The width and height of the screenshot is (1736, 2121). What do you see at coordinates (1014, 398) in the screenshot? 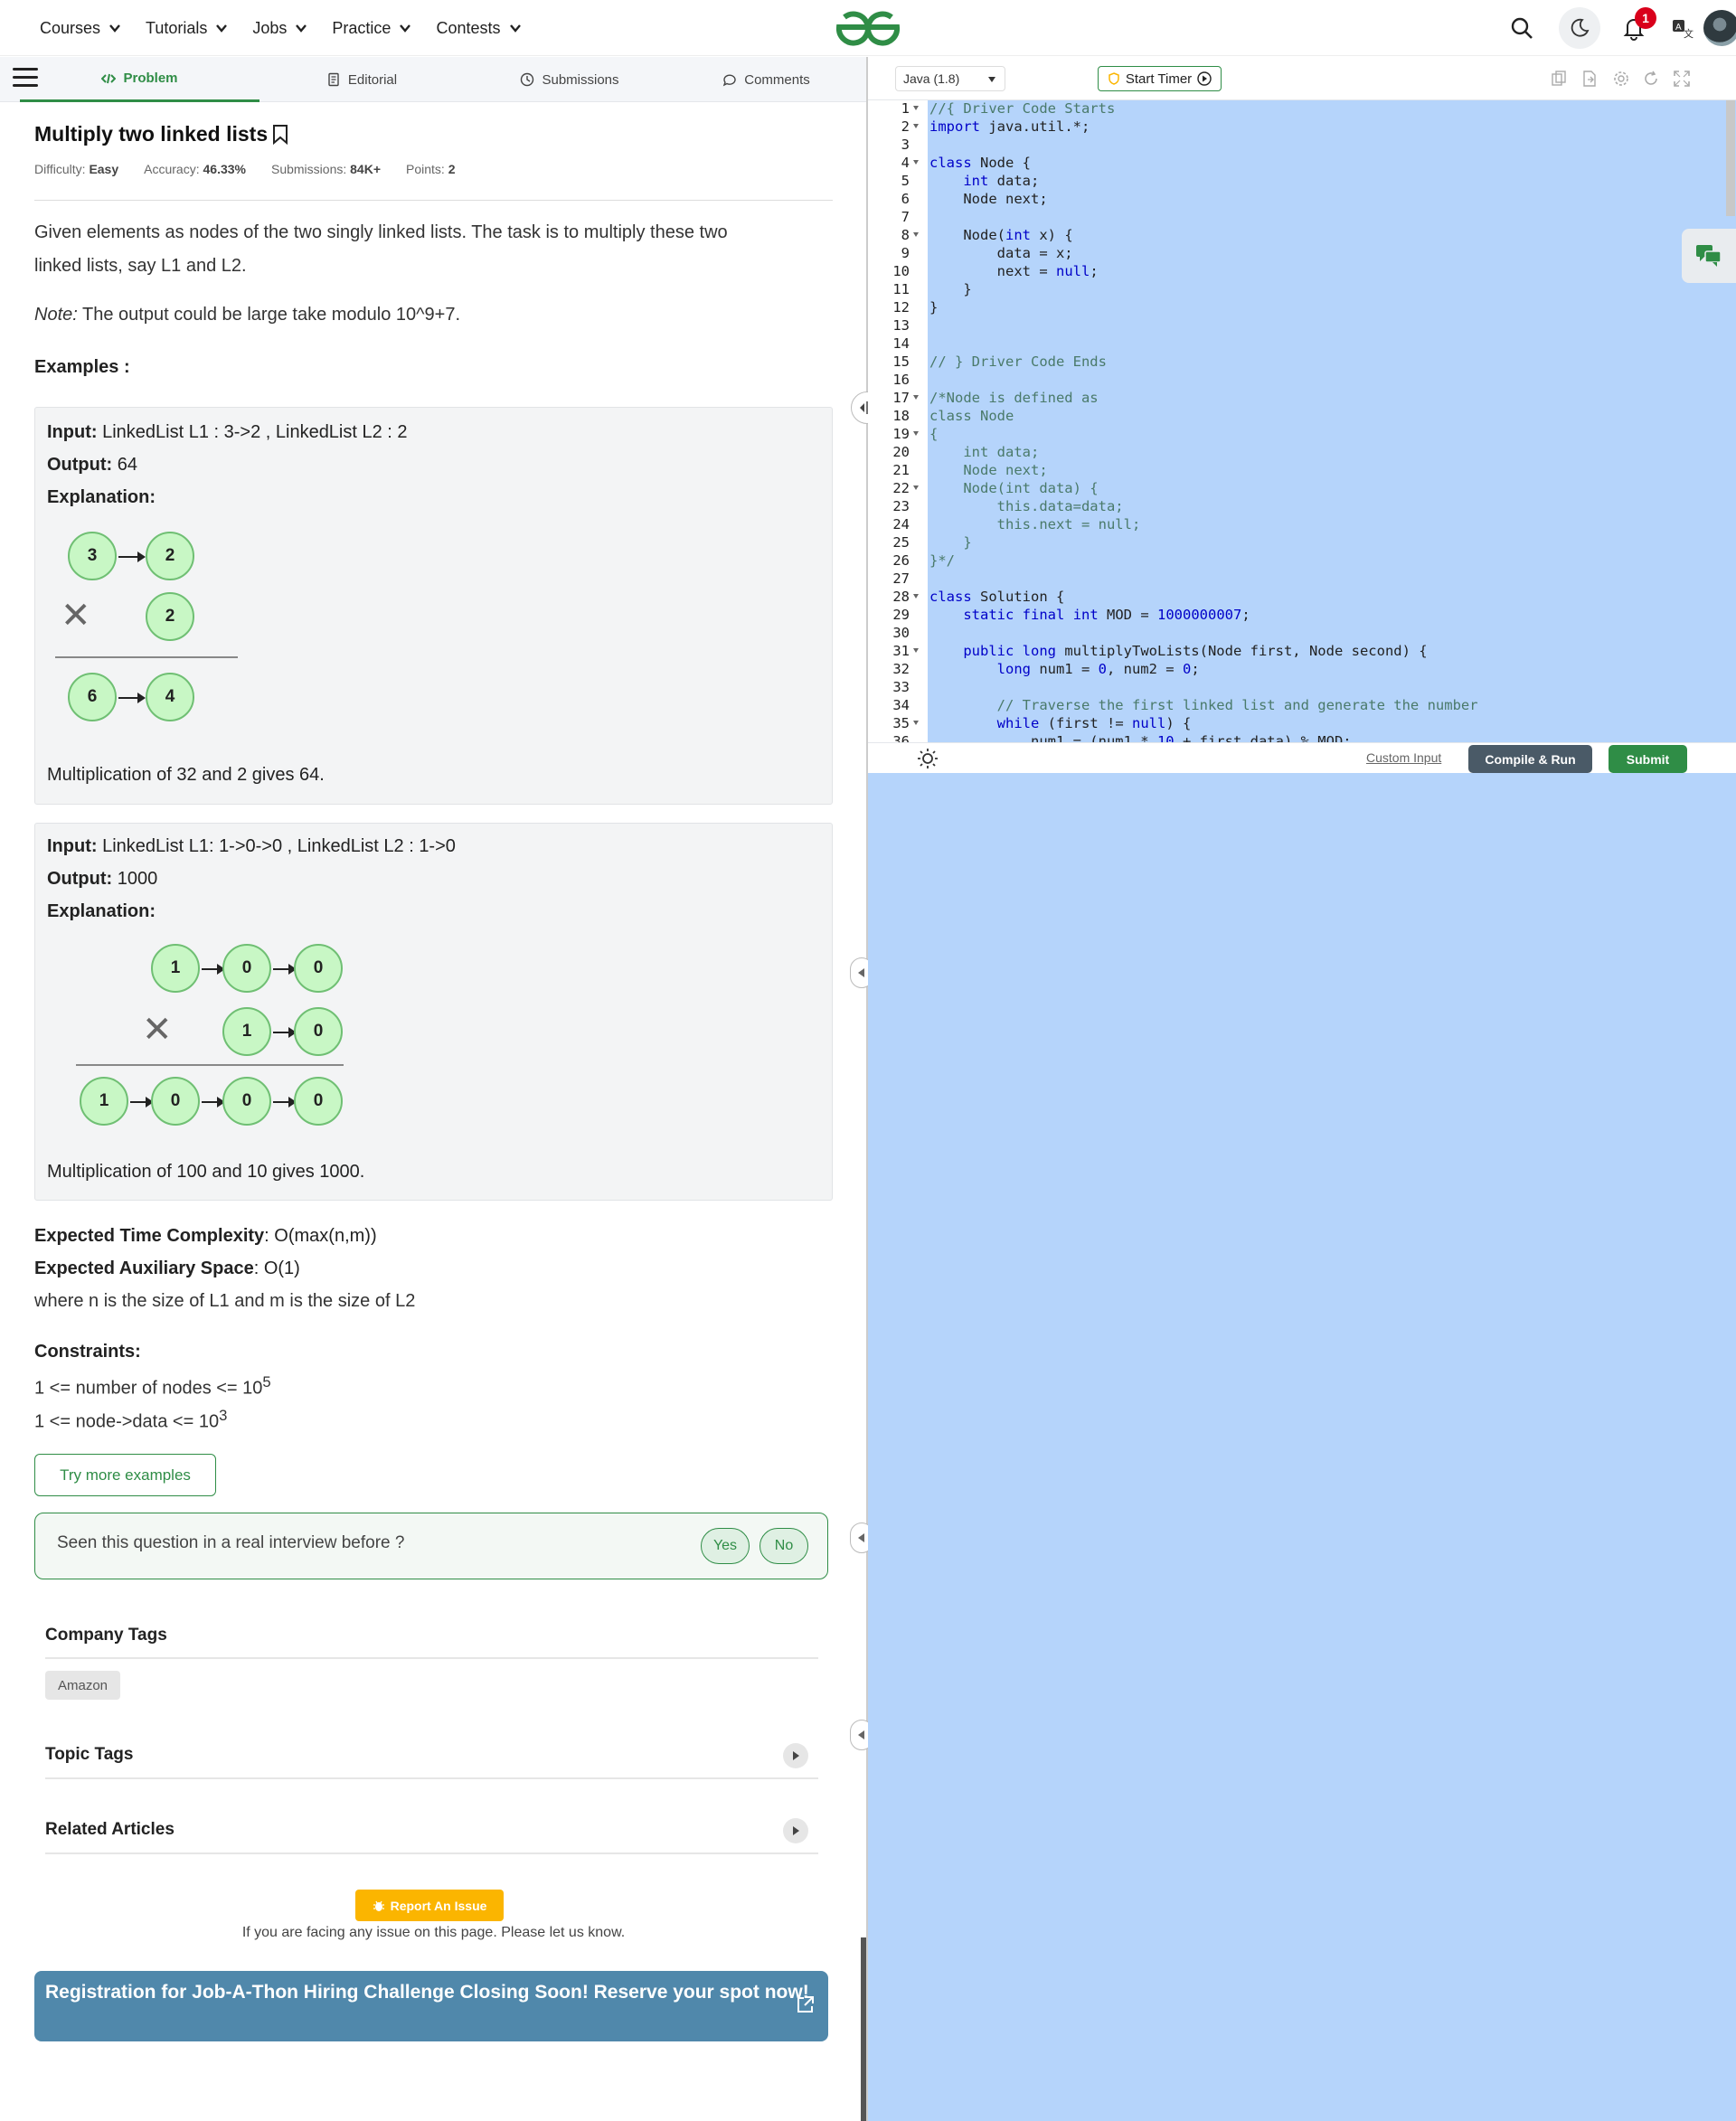
I see `code-text: /*Node is defined as` at bounding box center [1014, 398].